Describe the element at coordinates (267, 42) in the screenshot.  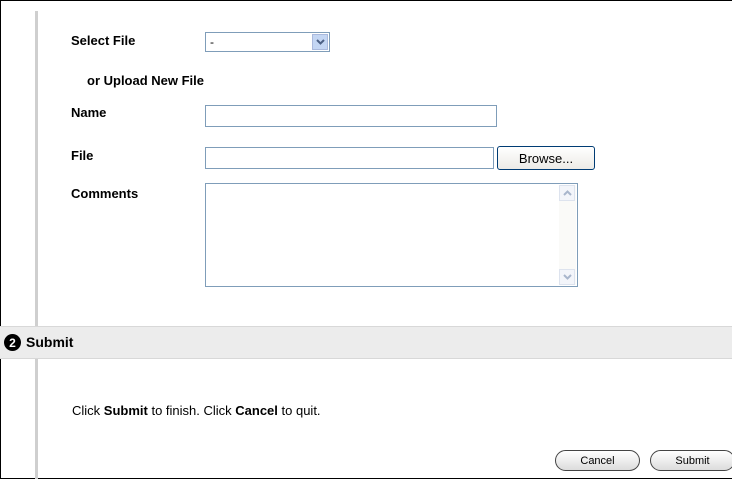
I see `select-file-dropdown: -` at that location.